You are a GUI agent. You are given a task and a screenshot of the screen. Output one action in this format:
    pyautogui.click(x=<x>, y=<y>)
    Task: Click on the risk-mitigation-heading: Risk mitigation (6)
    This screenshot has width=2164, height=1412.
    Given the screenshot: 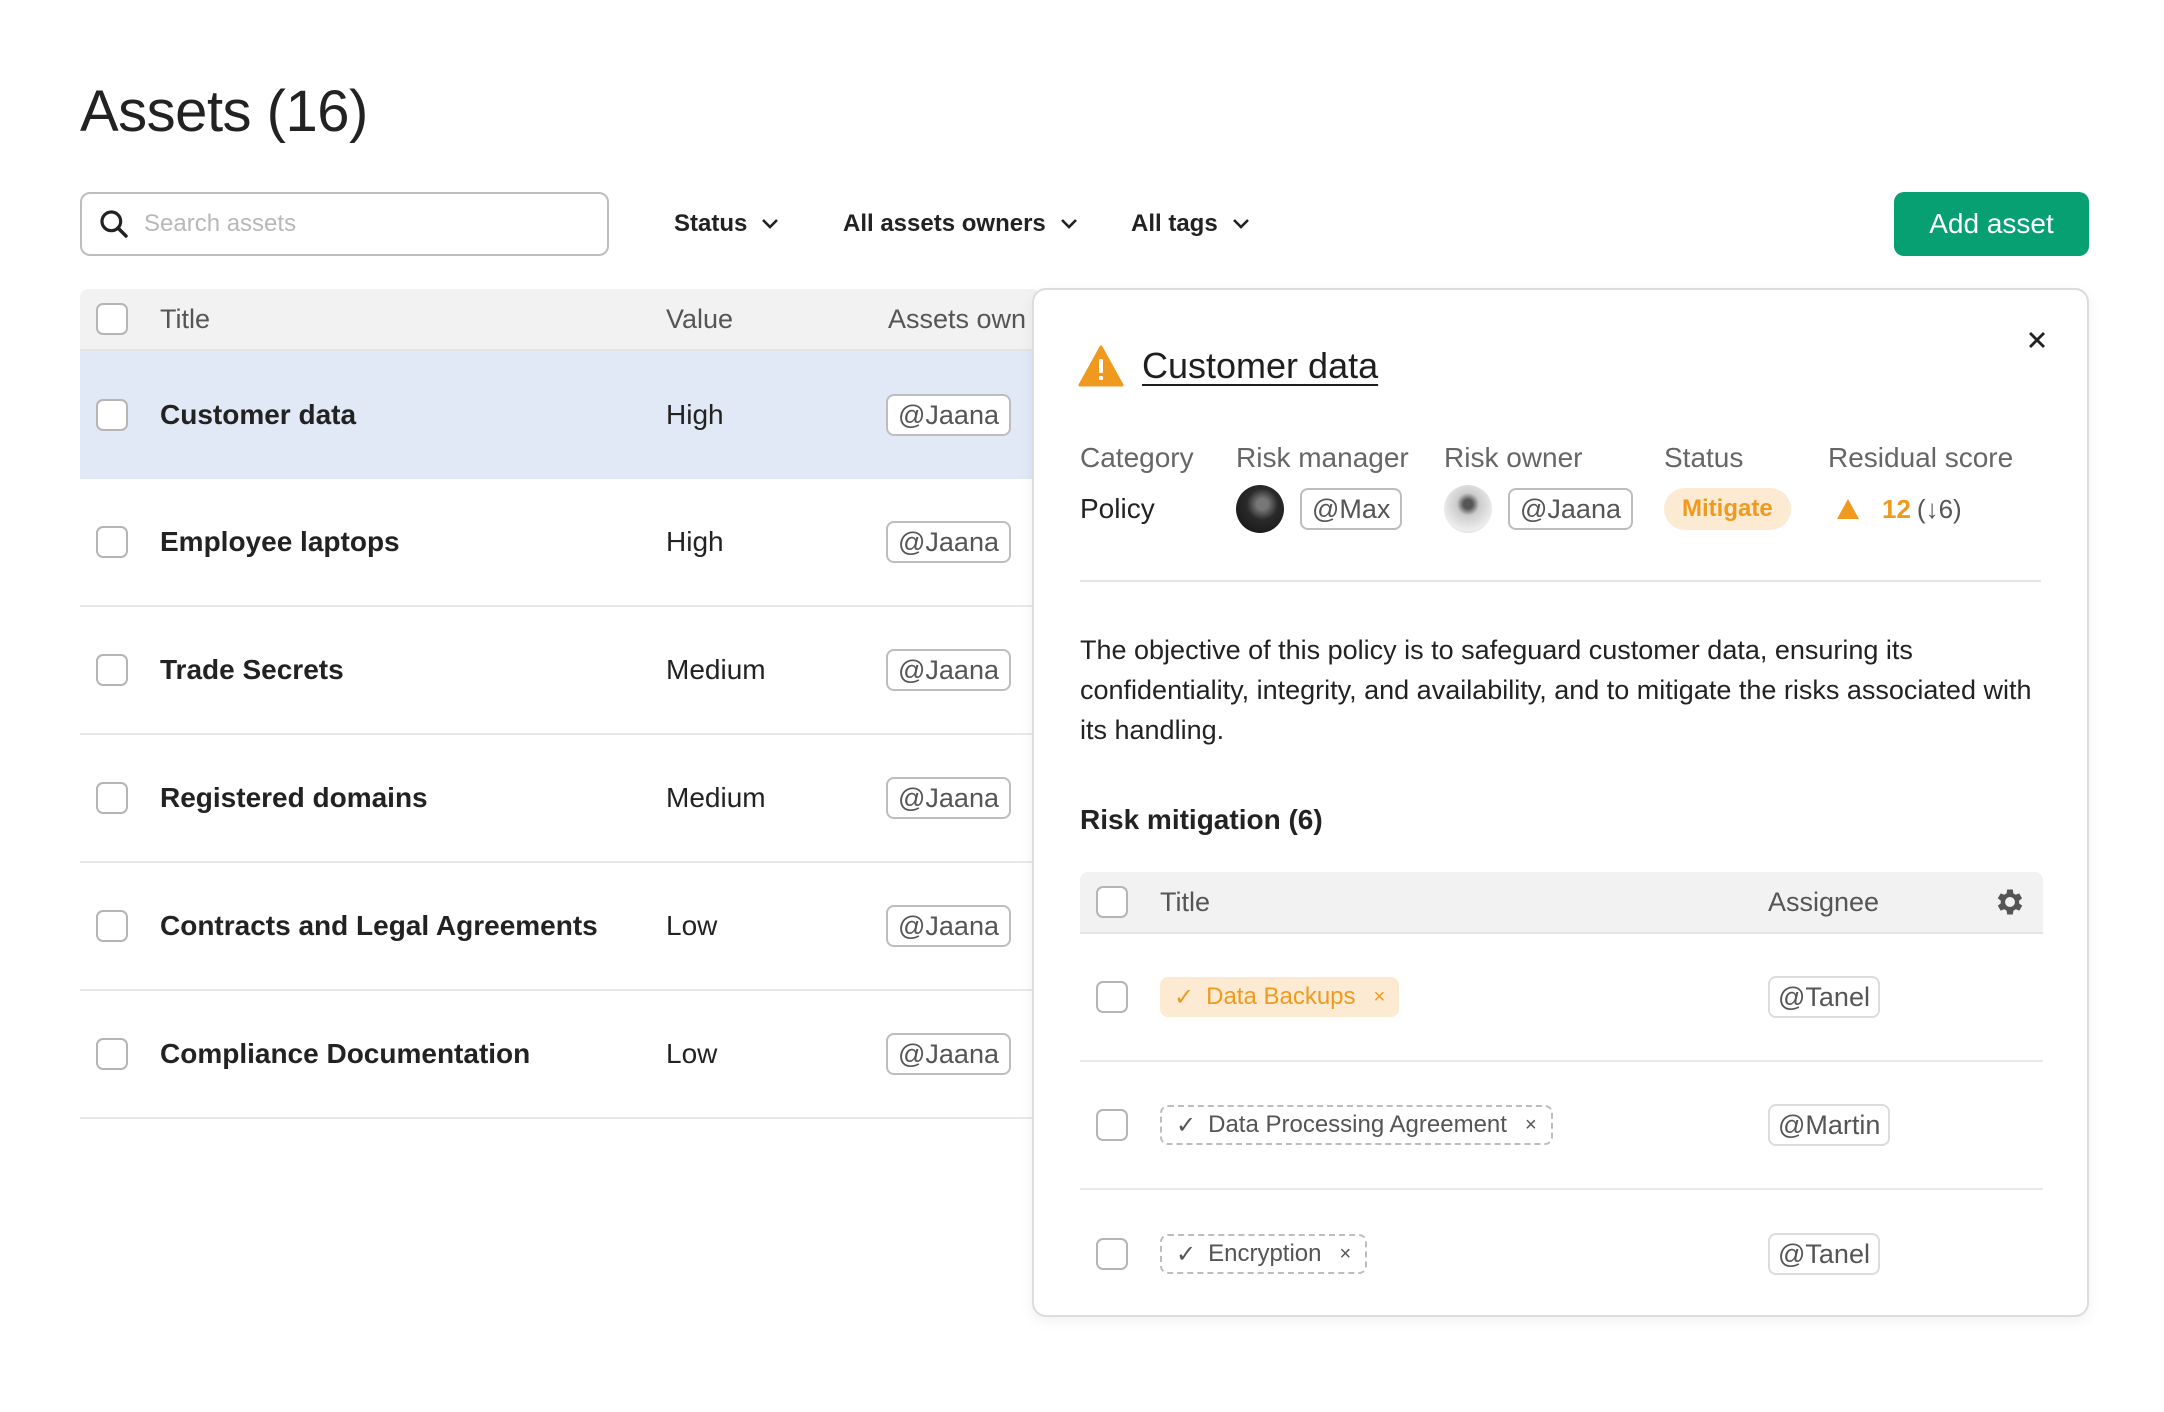 What is the action you would take?
    pyautogui.click(x=1201, y=819)
    